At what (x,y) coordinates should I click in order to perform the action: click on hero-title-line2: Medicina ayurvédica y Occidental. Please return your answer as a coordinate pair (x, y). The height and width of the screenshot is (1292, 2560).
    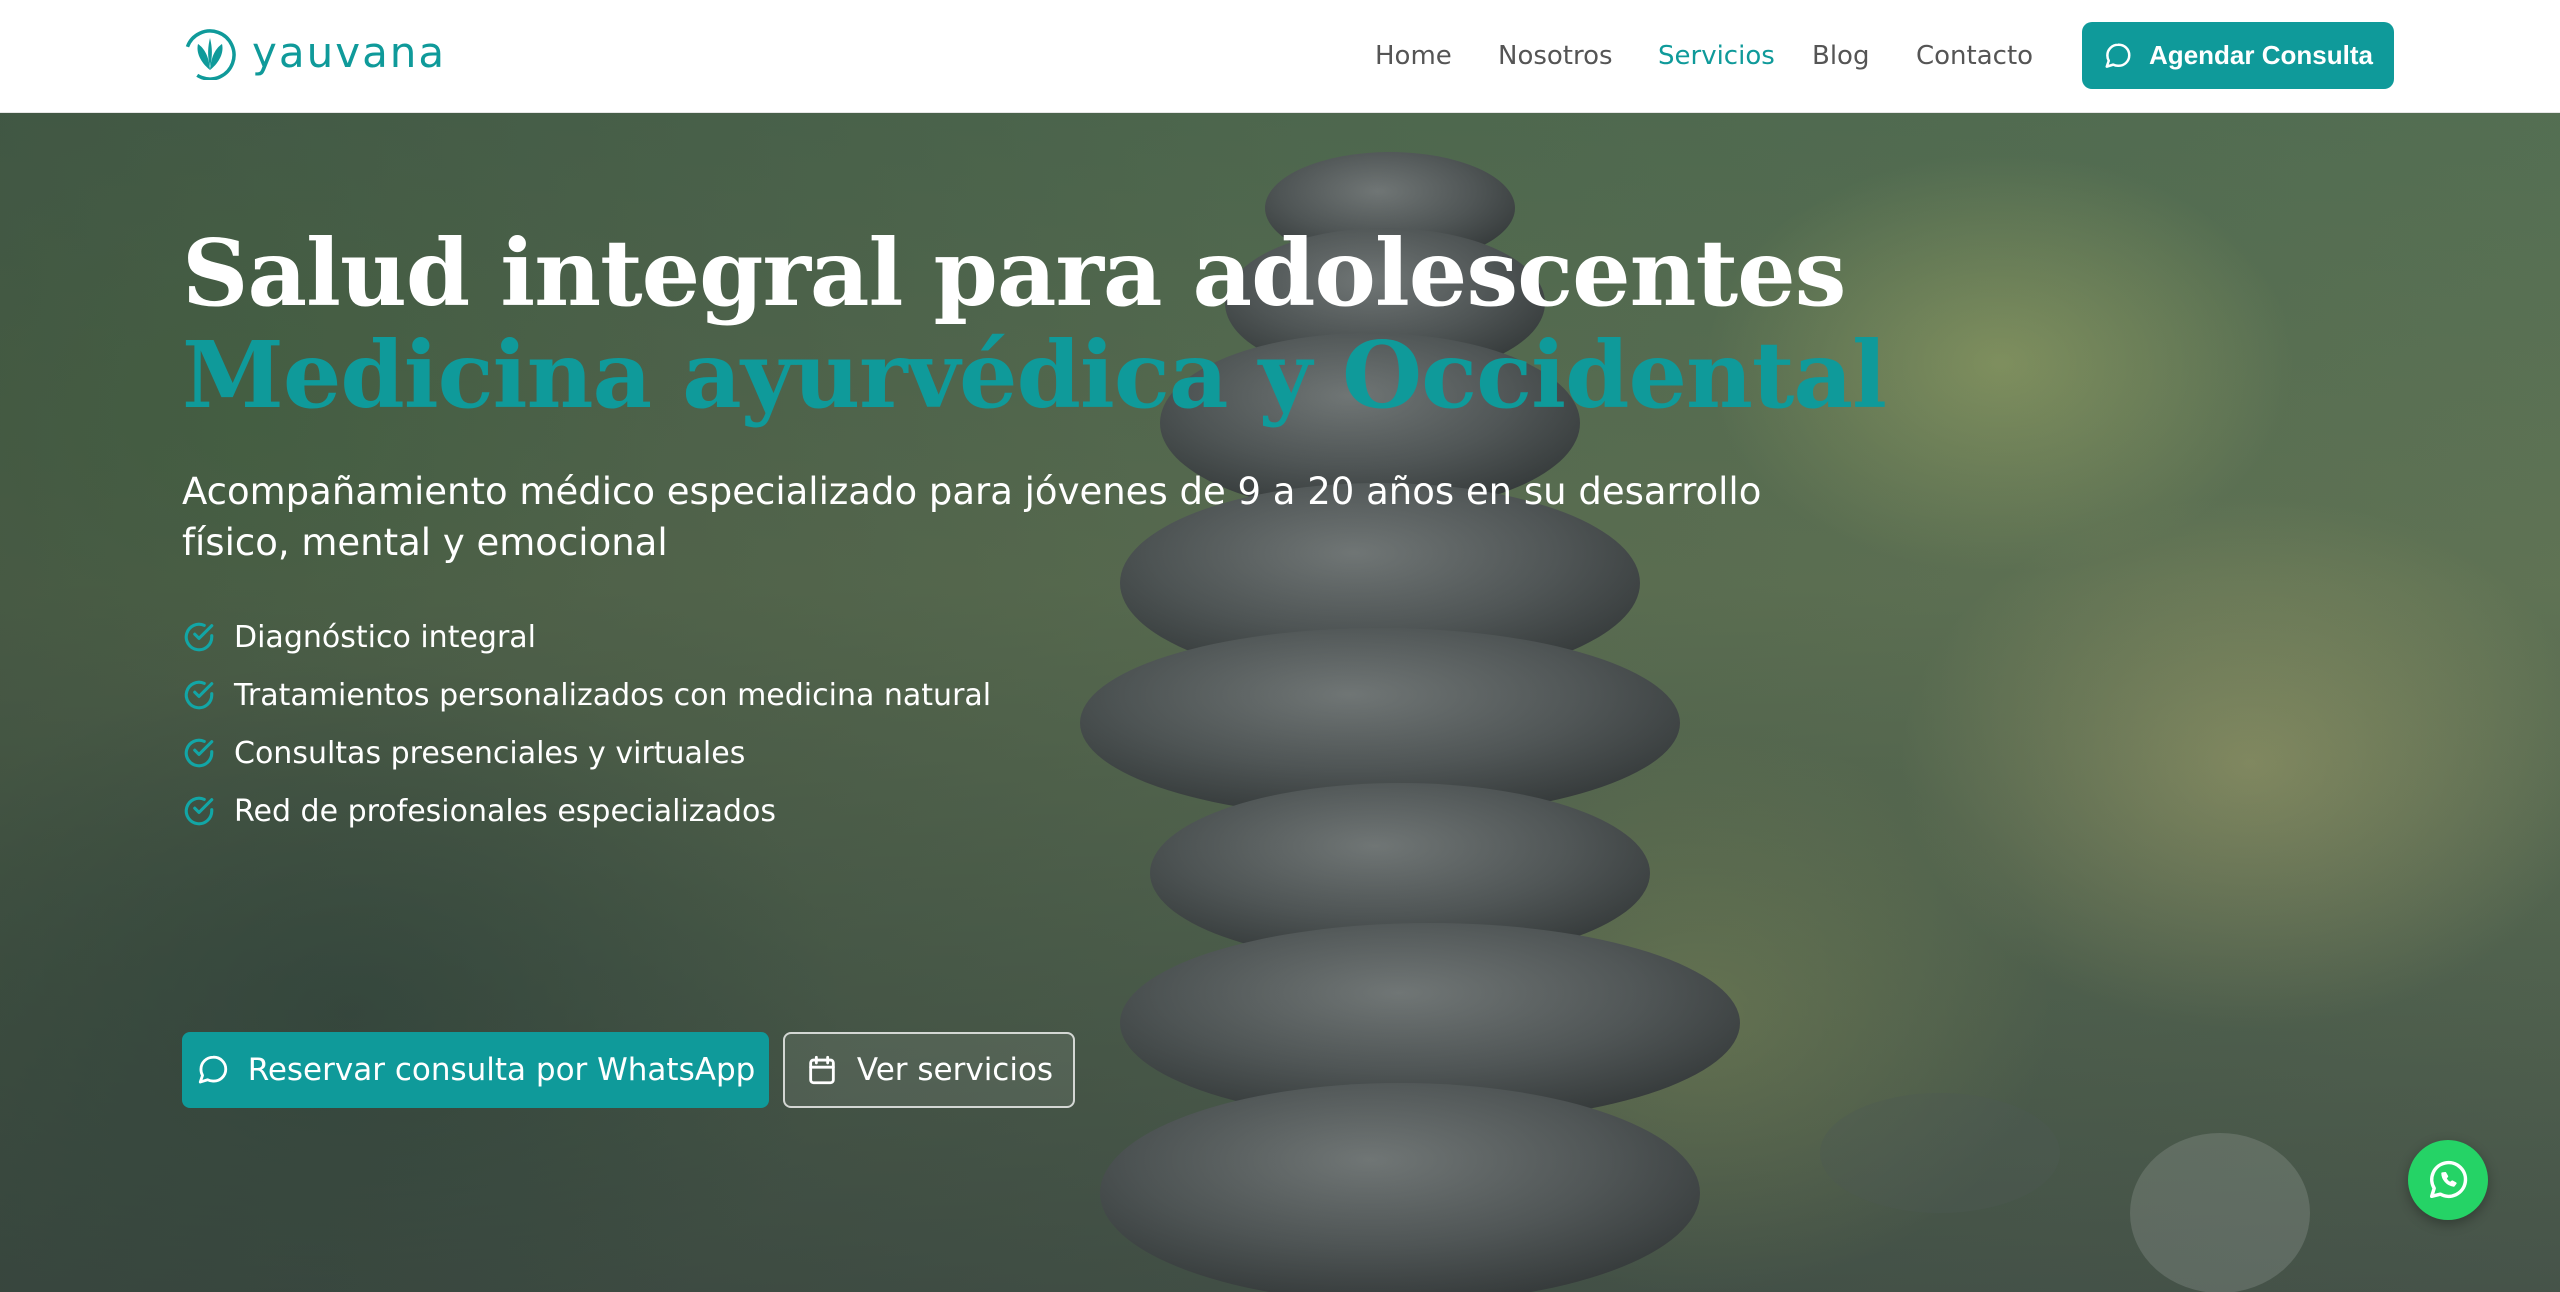
    Looking at the image, I should click on (1034, 375).